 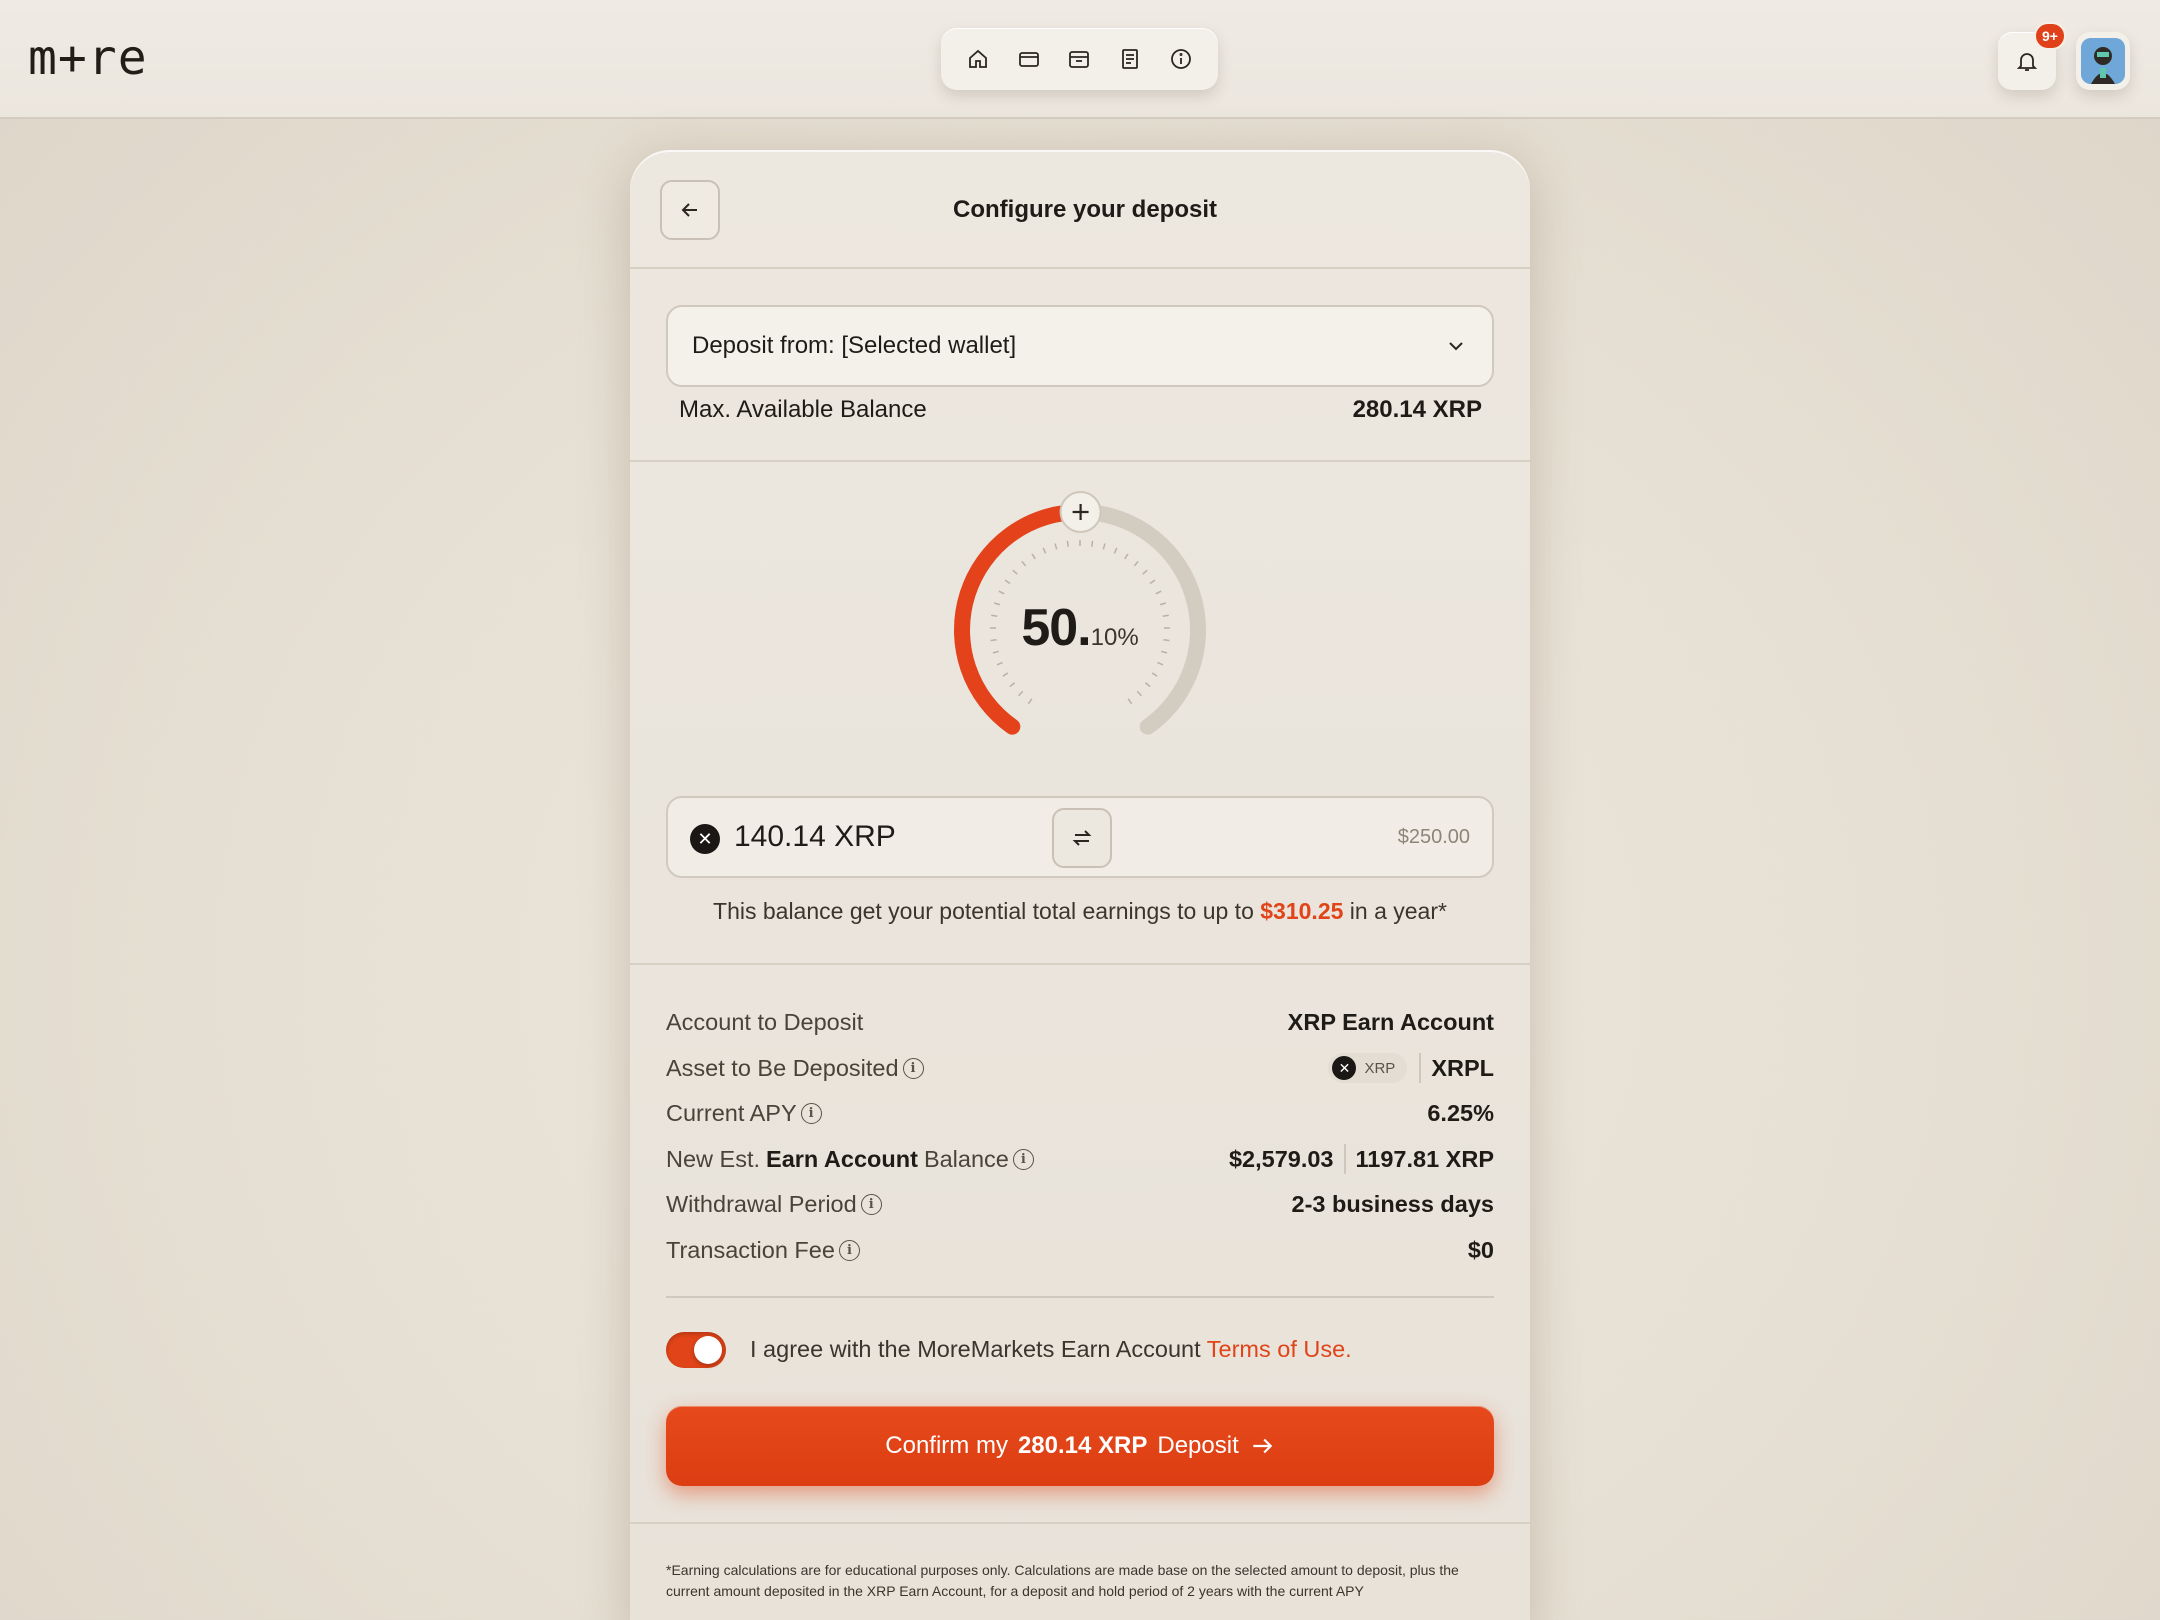 What do you see at coordinates (1302, 911) in the screenshot?
I see `earnings-amount: $310.25` at bounding box center [1302, 911].